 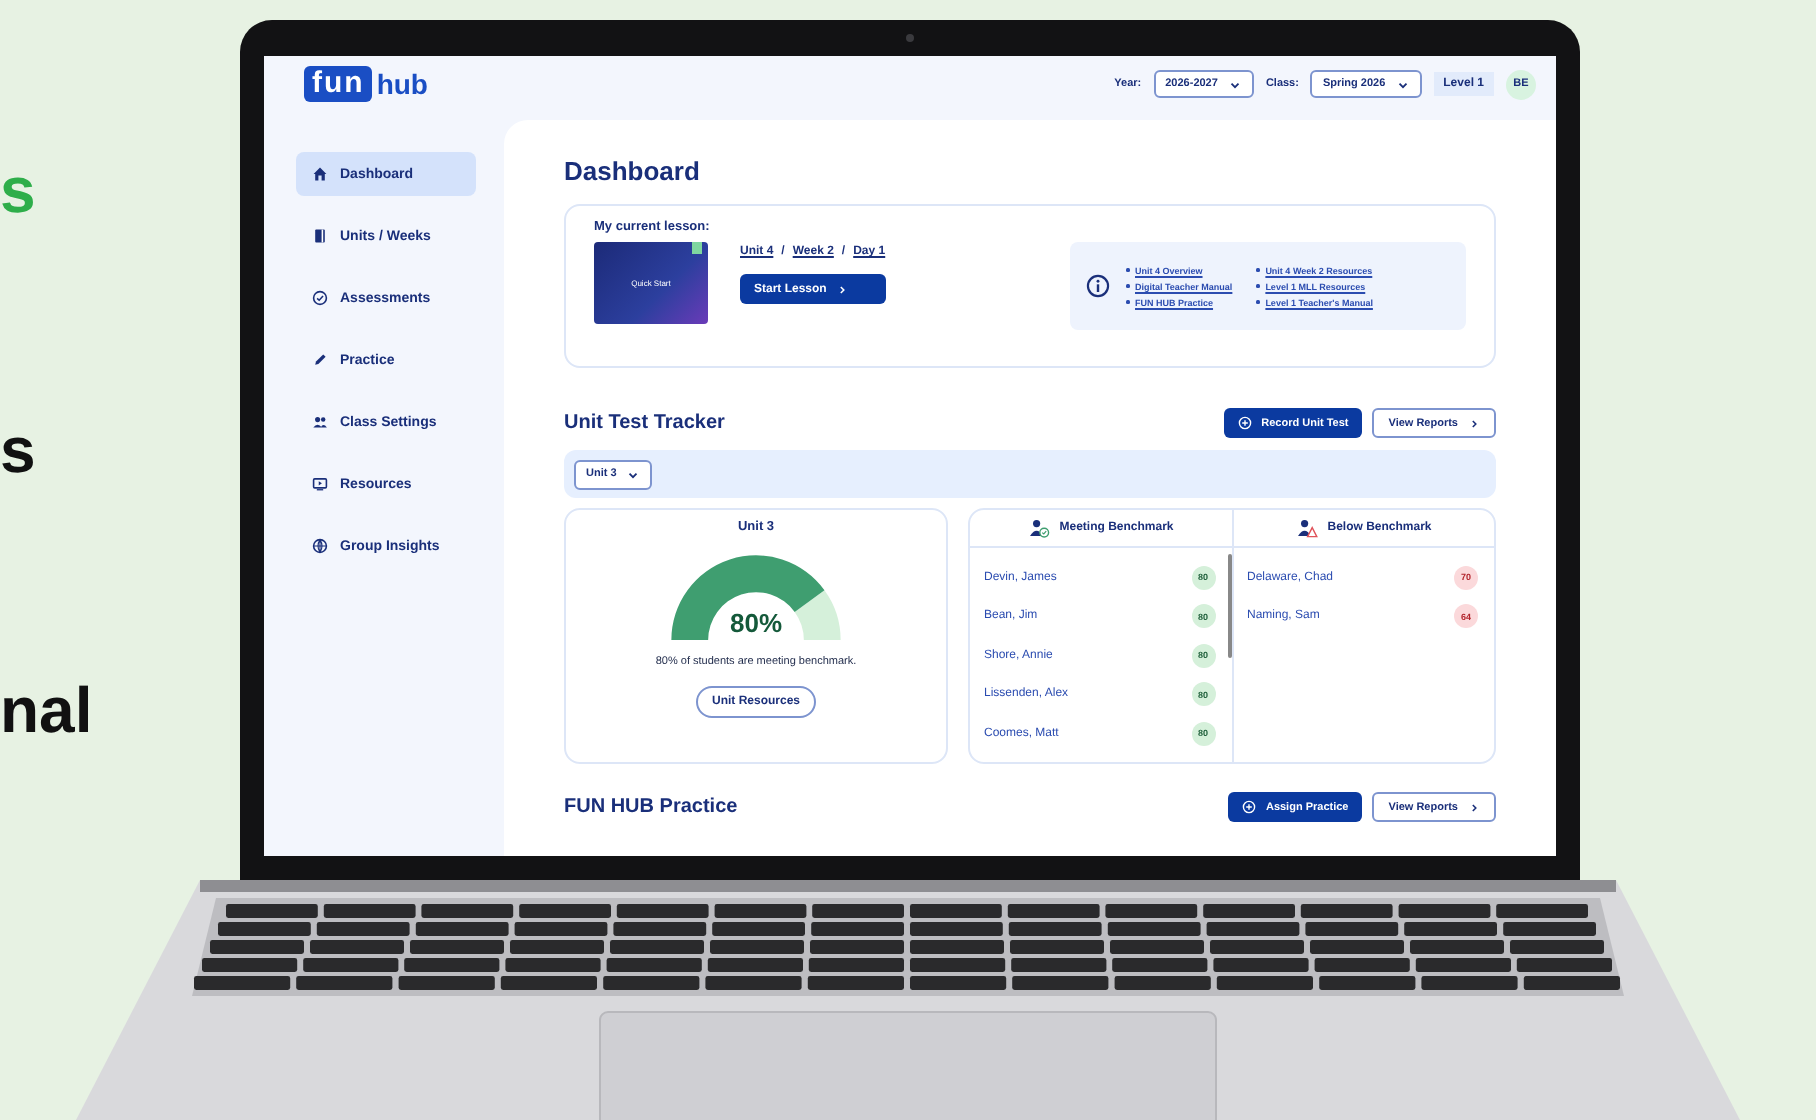 What do you see at coordinates (651, 807) in the screenshot?
I see `section-title: FUN HUB Practice` at bounding box center [651, 807].